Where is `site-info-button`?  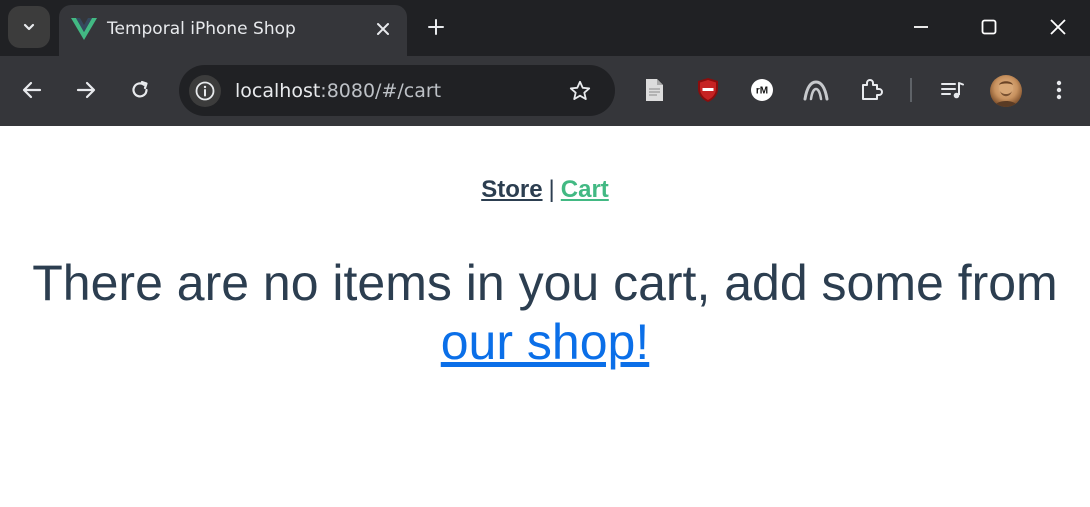
site-info-button is located at coordinates (205, 91).